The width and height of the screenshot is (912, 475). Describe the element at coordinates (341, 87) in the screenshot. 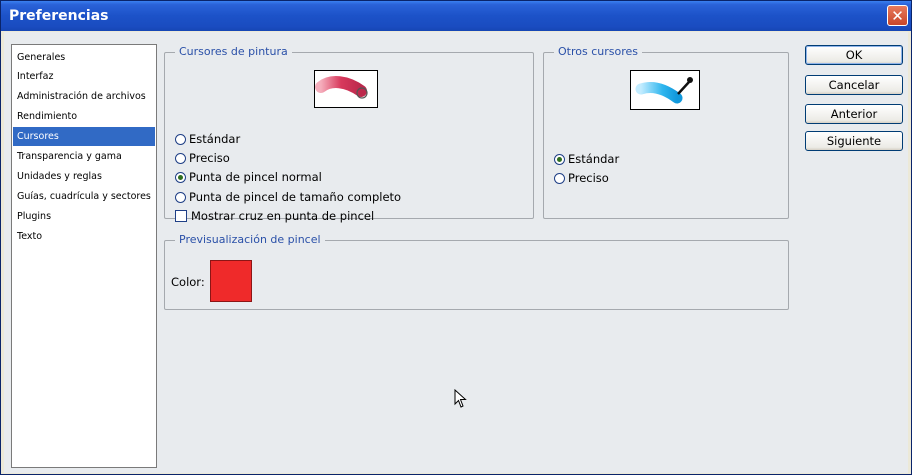

I see `brush-stroke-icon` at that location.